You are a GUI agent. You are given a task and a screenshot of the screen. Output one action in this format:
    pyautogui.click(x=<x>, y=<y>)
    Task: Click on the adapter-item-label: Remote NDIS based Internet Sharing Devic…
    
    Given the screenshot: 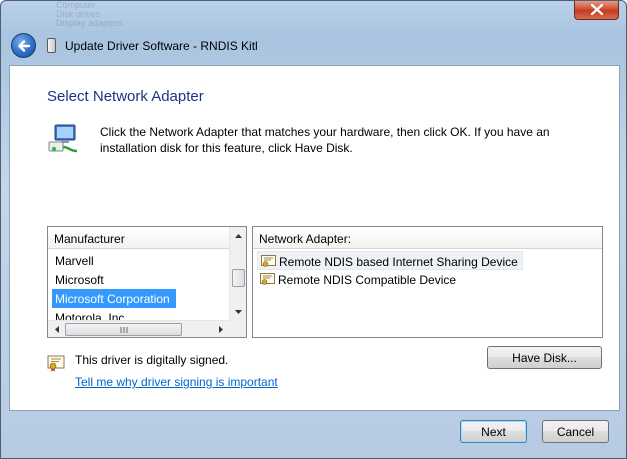 What is the action you would take?
    pyautogui.click(x=398, y=262)
    